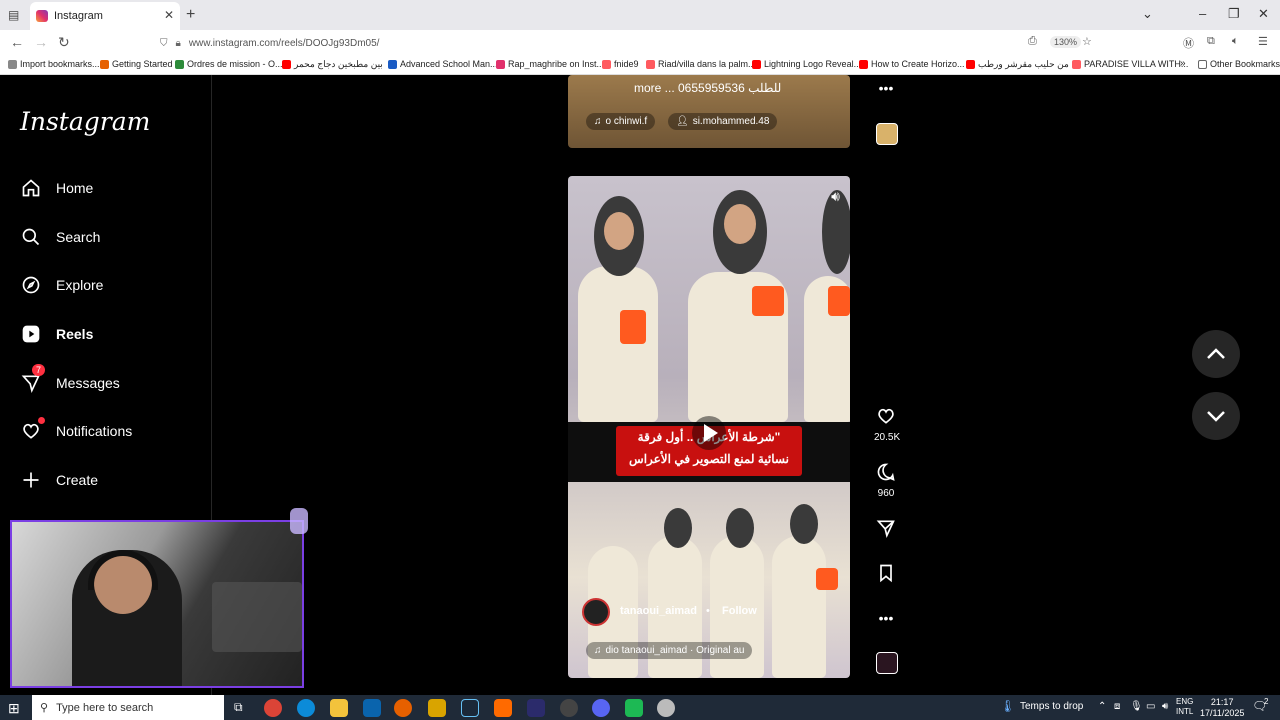 This screenshot has height=720, width=1280. I want to click on overlay-caption-line: نسائية لمنع التصوير في الأعراس, so click(709, 459).